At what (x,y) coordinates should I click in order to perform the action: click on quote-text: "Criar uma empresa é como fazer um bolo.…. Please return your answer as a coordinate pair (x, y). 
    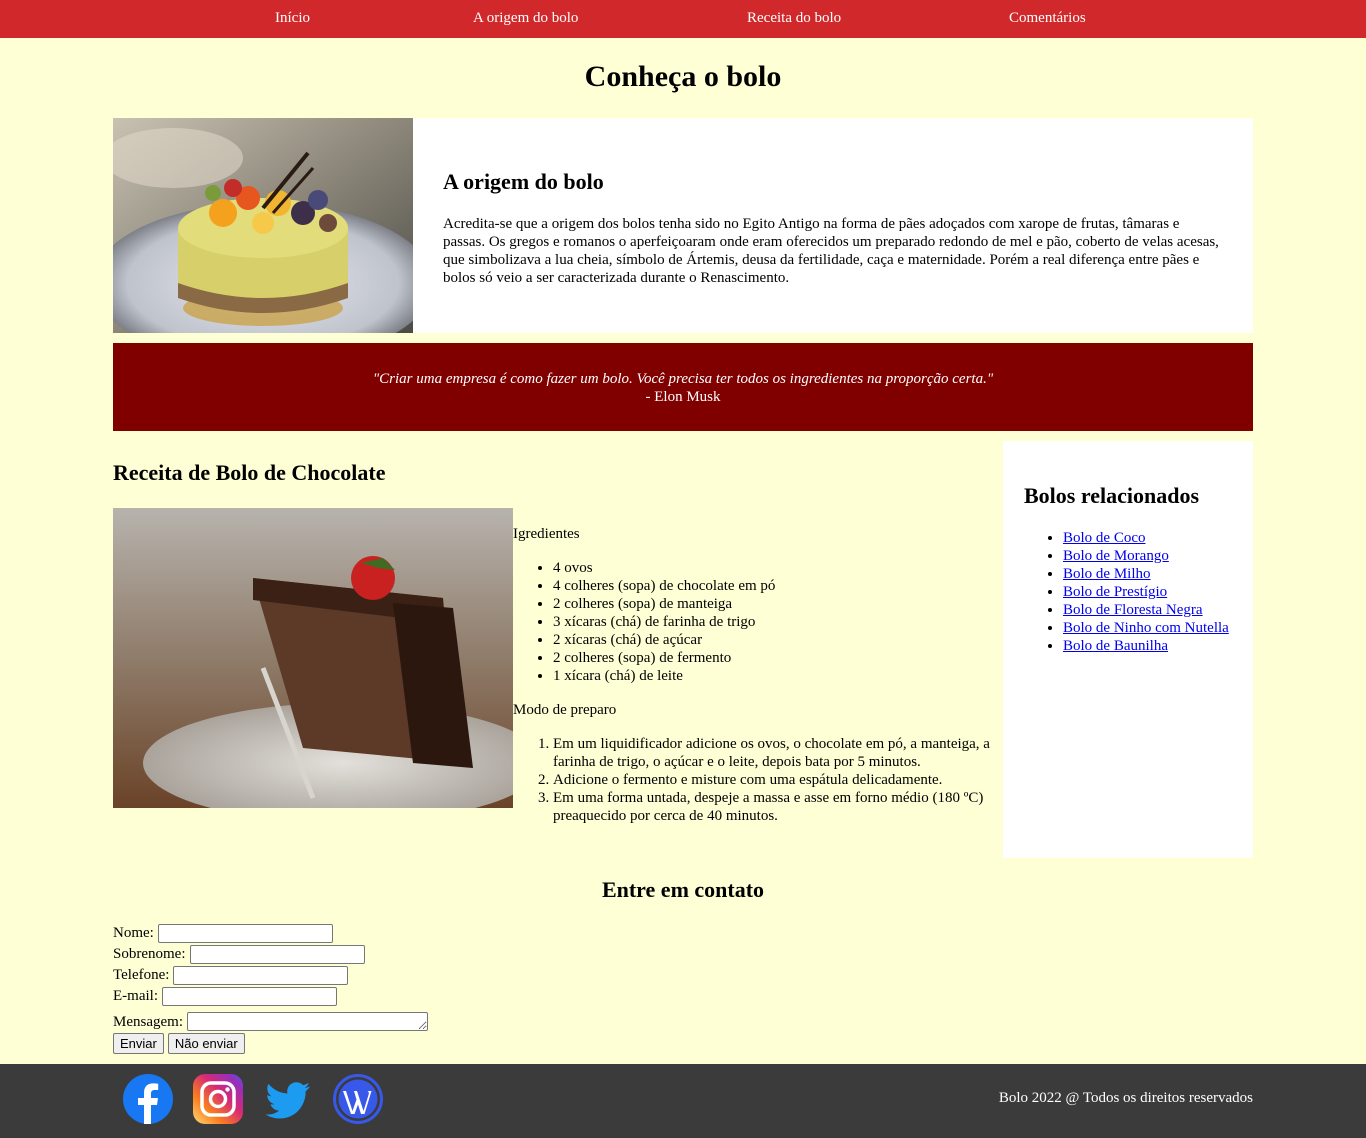
    Looking at the image, I should click on (683, 379).